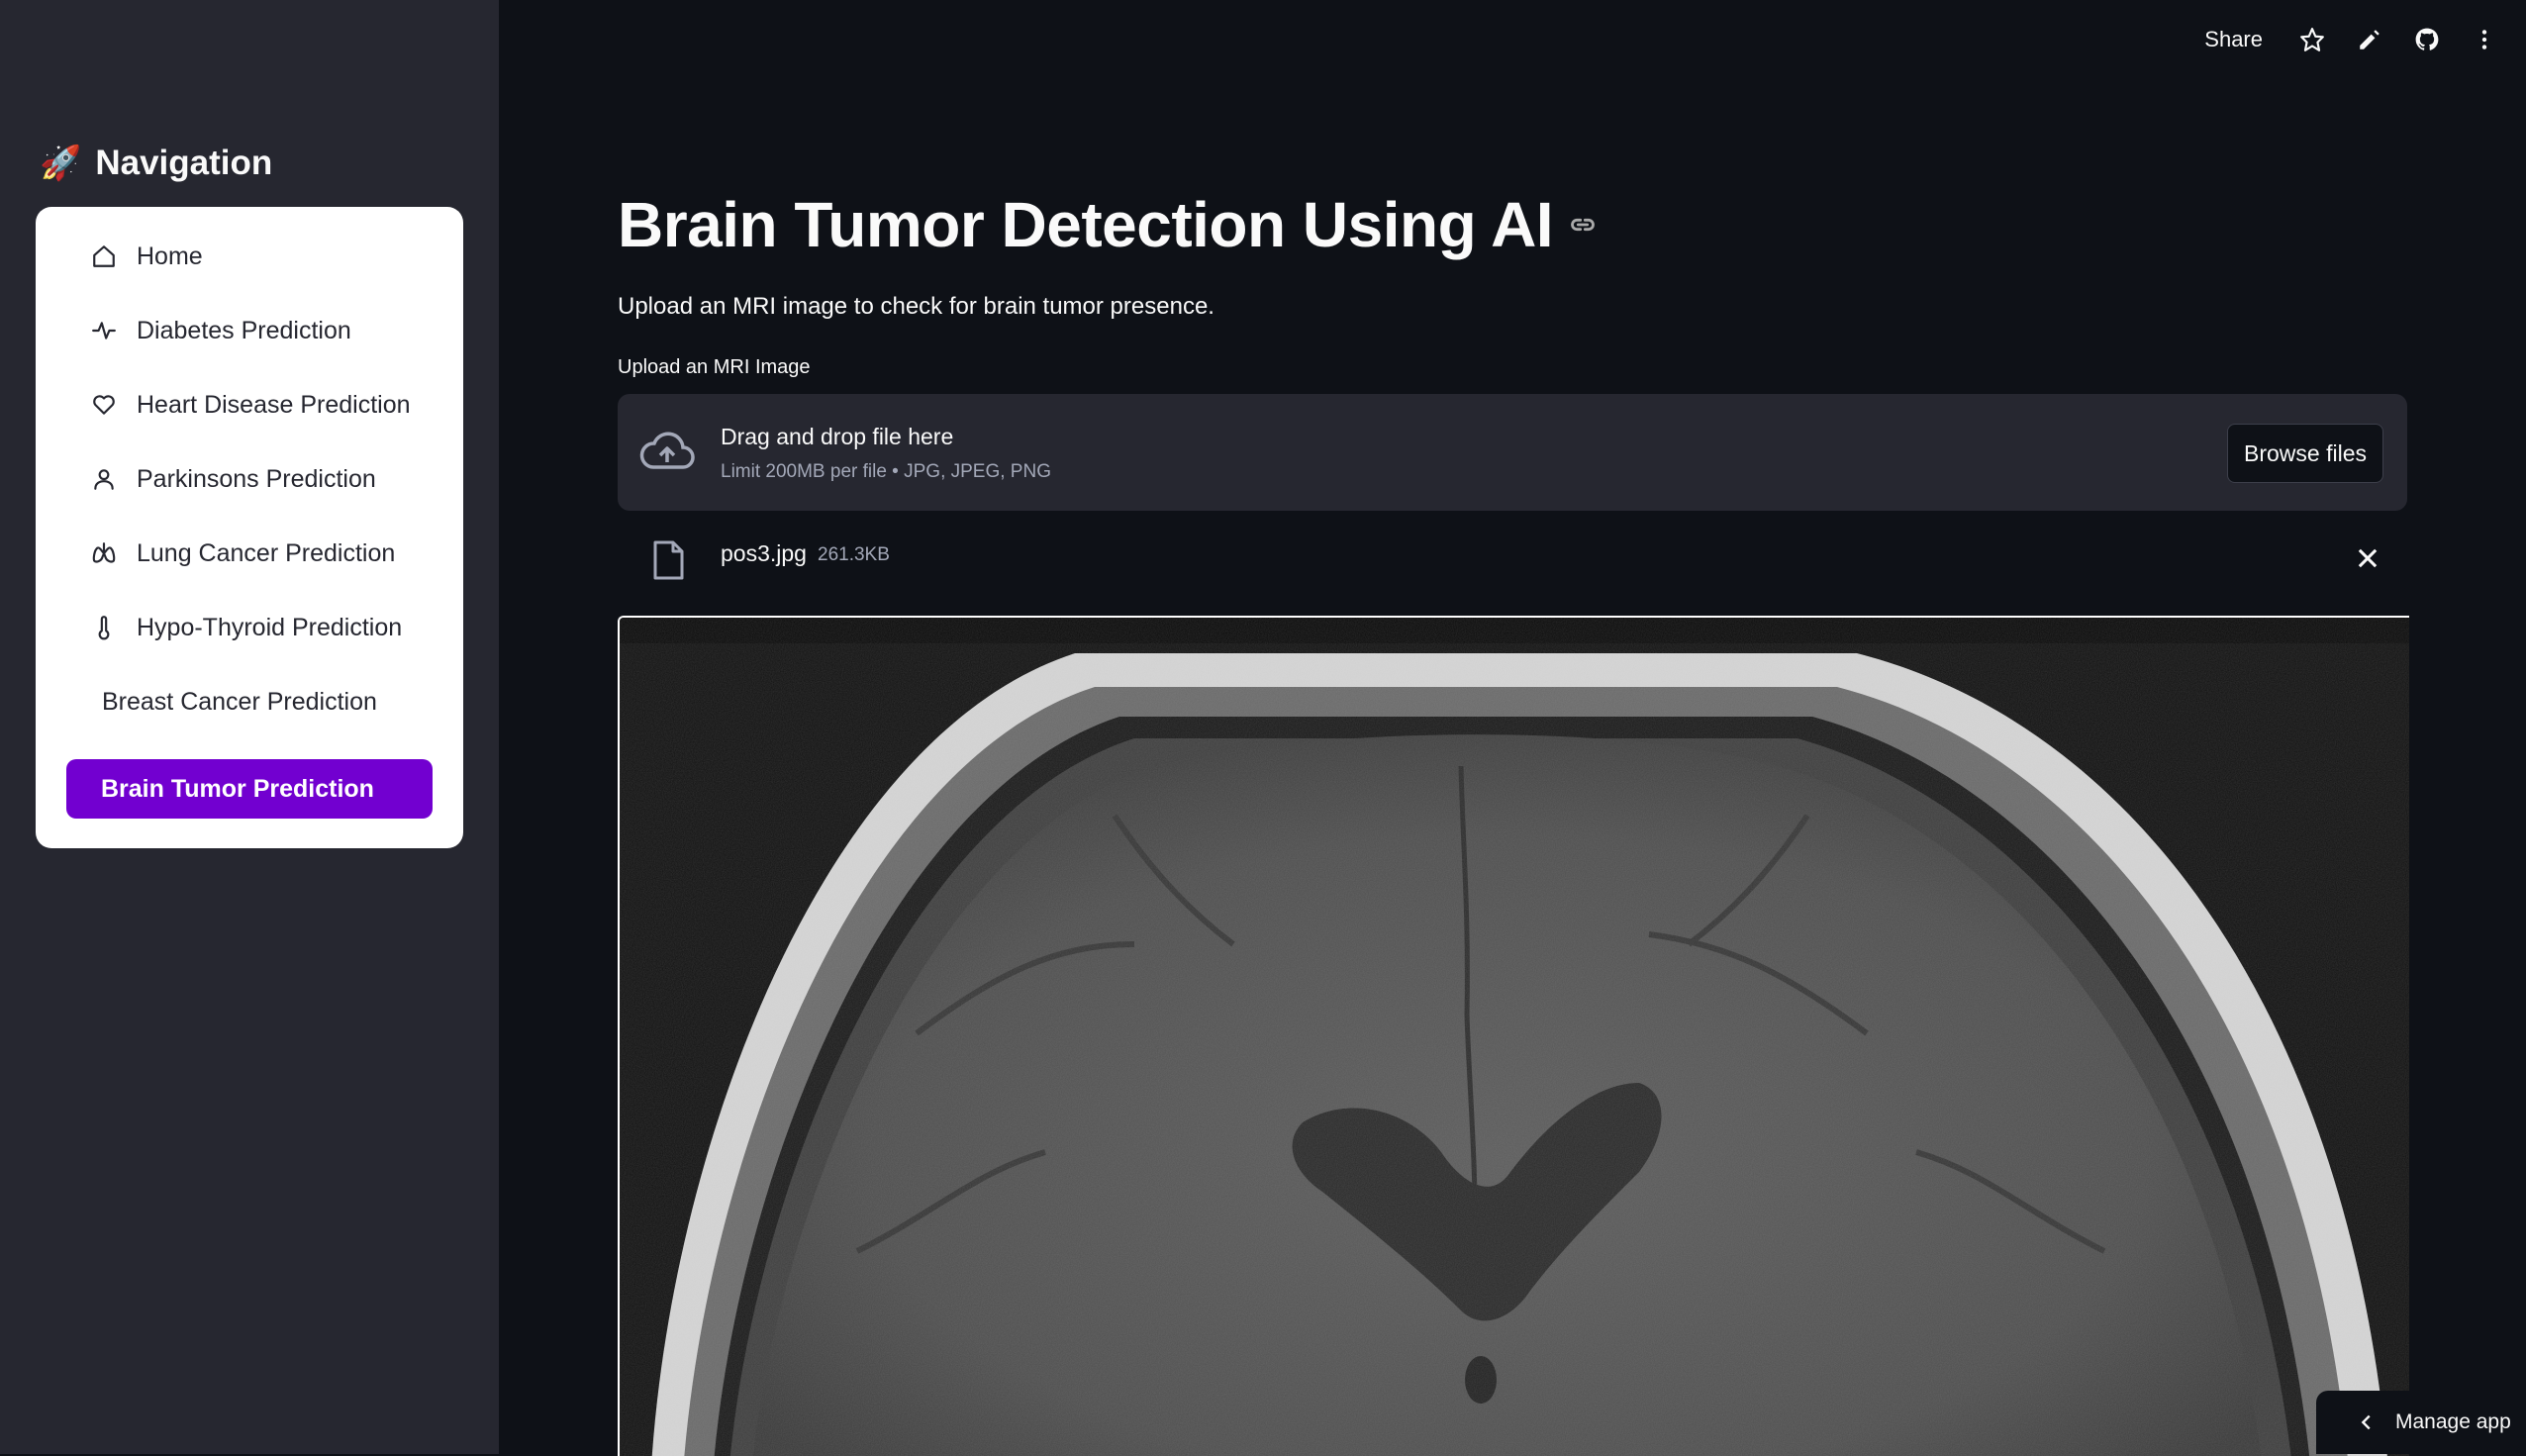 The width and height of the screenshot is (2526, 1456). What do you see at coordinates (104, 479) in the screenshot?
I see `person-icon` at bounding box center [104, 479].